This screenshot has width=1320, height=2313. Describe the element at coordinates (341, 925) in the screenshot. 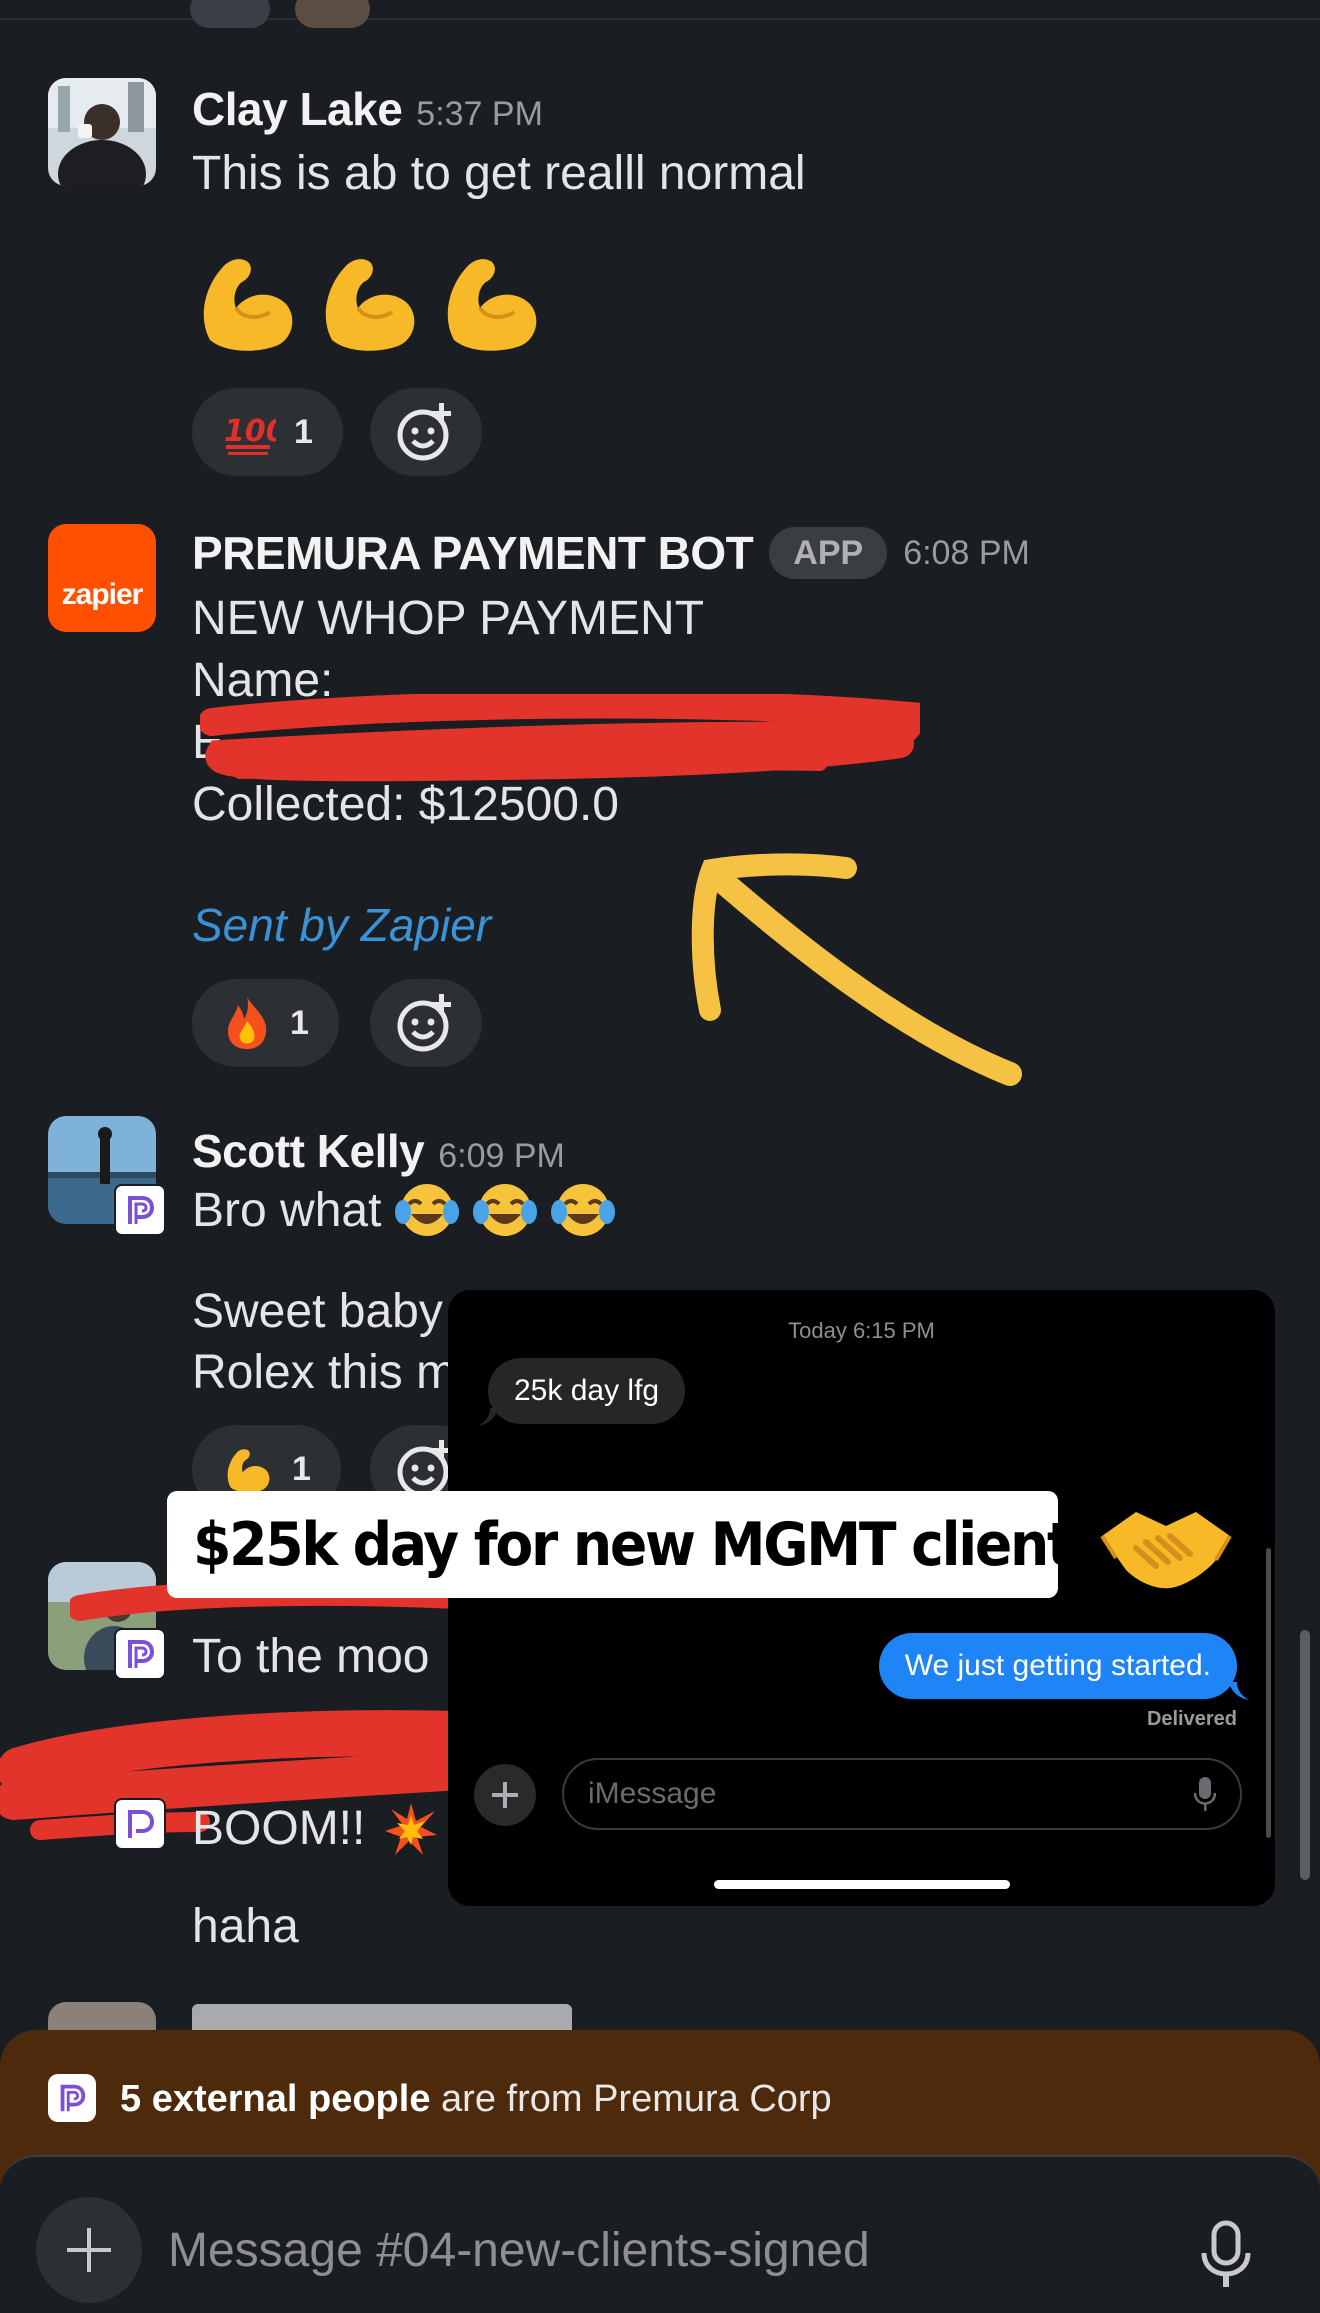

I see `sent-by-zapier-link: Sent by Zapier` at that location.